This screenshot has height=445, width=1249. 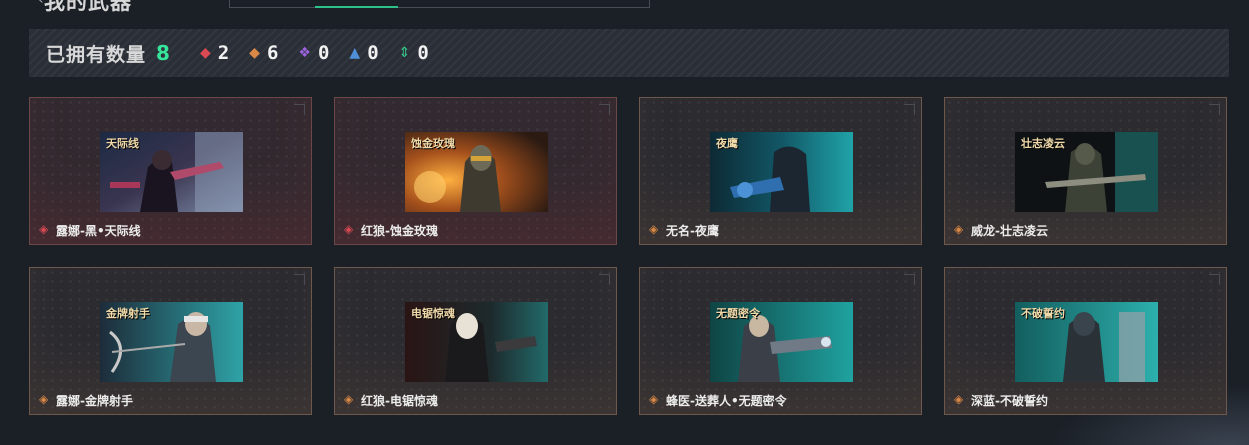 I want to click on skin-thumbnail: 金牌射手, so click(x=171, y=342).